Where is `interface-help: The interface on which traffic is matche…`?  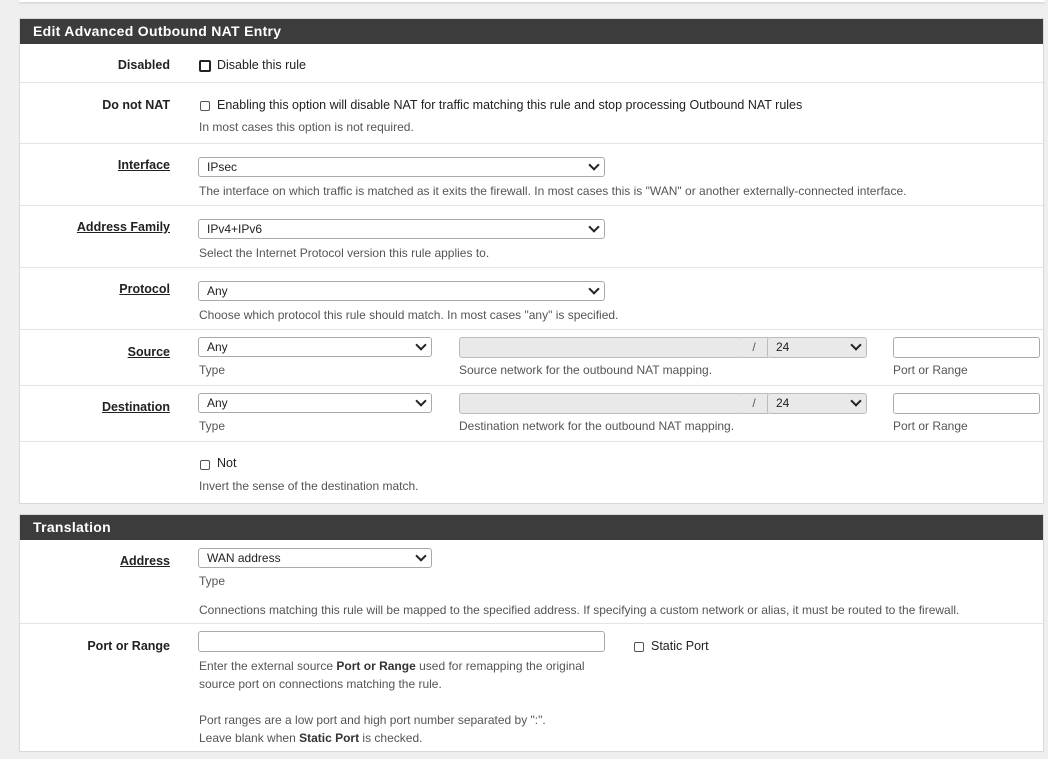
interface-help: The interface on which traffic is matche… is located at coordinates (553, 191).